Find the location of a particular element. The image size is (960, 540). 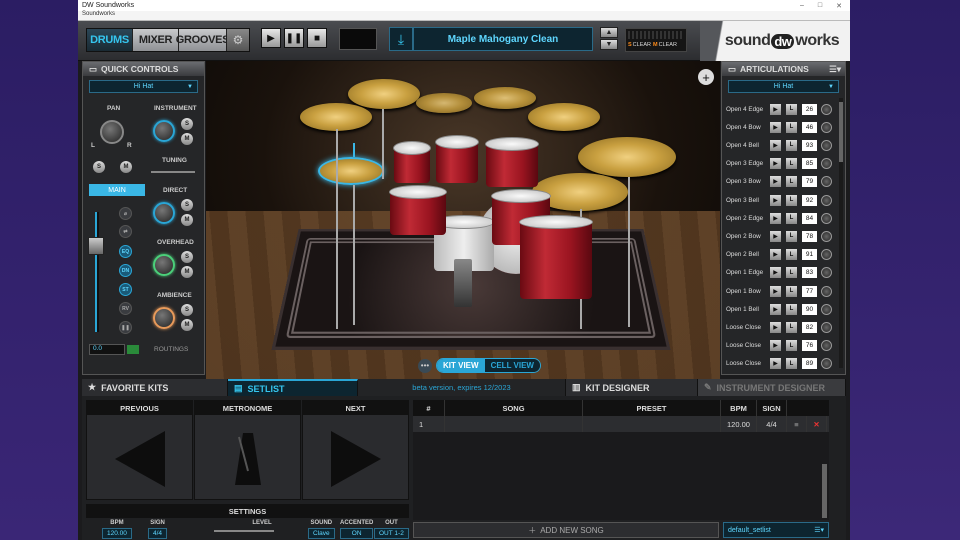

eq-button: EQ is located at coordinates (125, 251).